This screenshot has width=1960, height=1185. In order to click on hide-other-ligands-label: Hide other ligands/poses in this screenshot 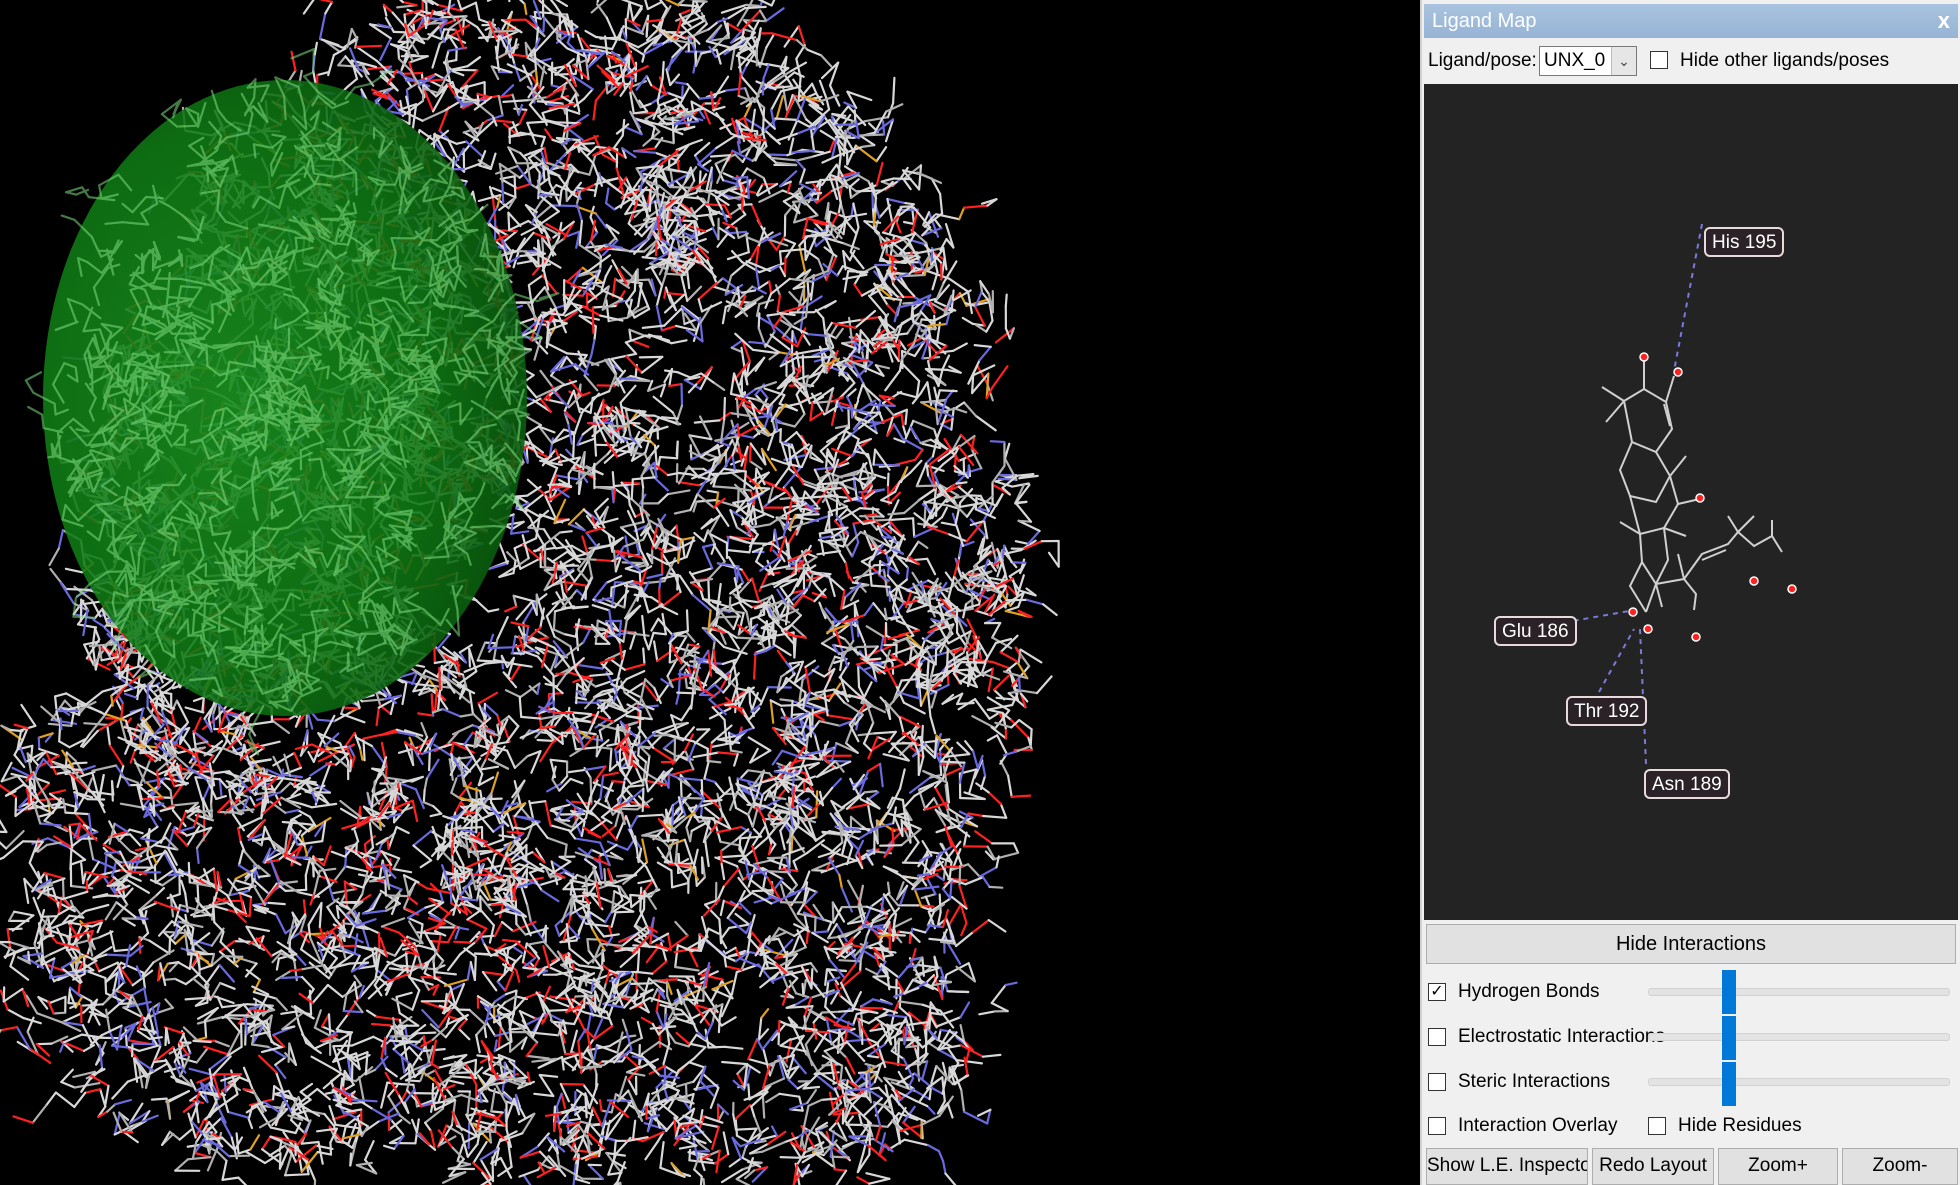, I will do `click(1785, 60)`.